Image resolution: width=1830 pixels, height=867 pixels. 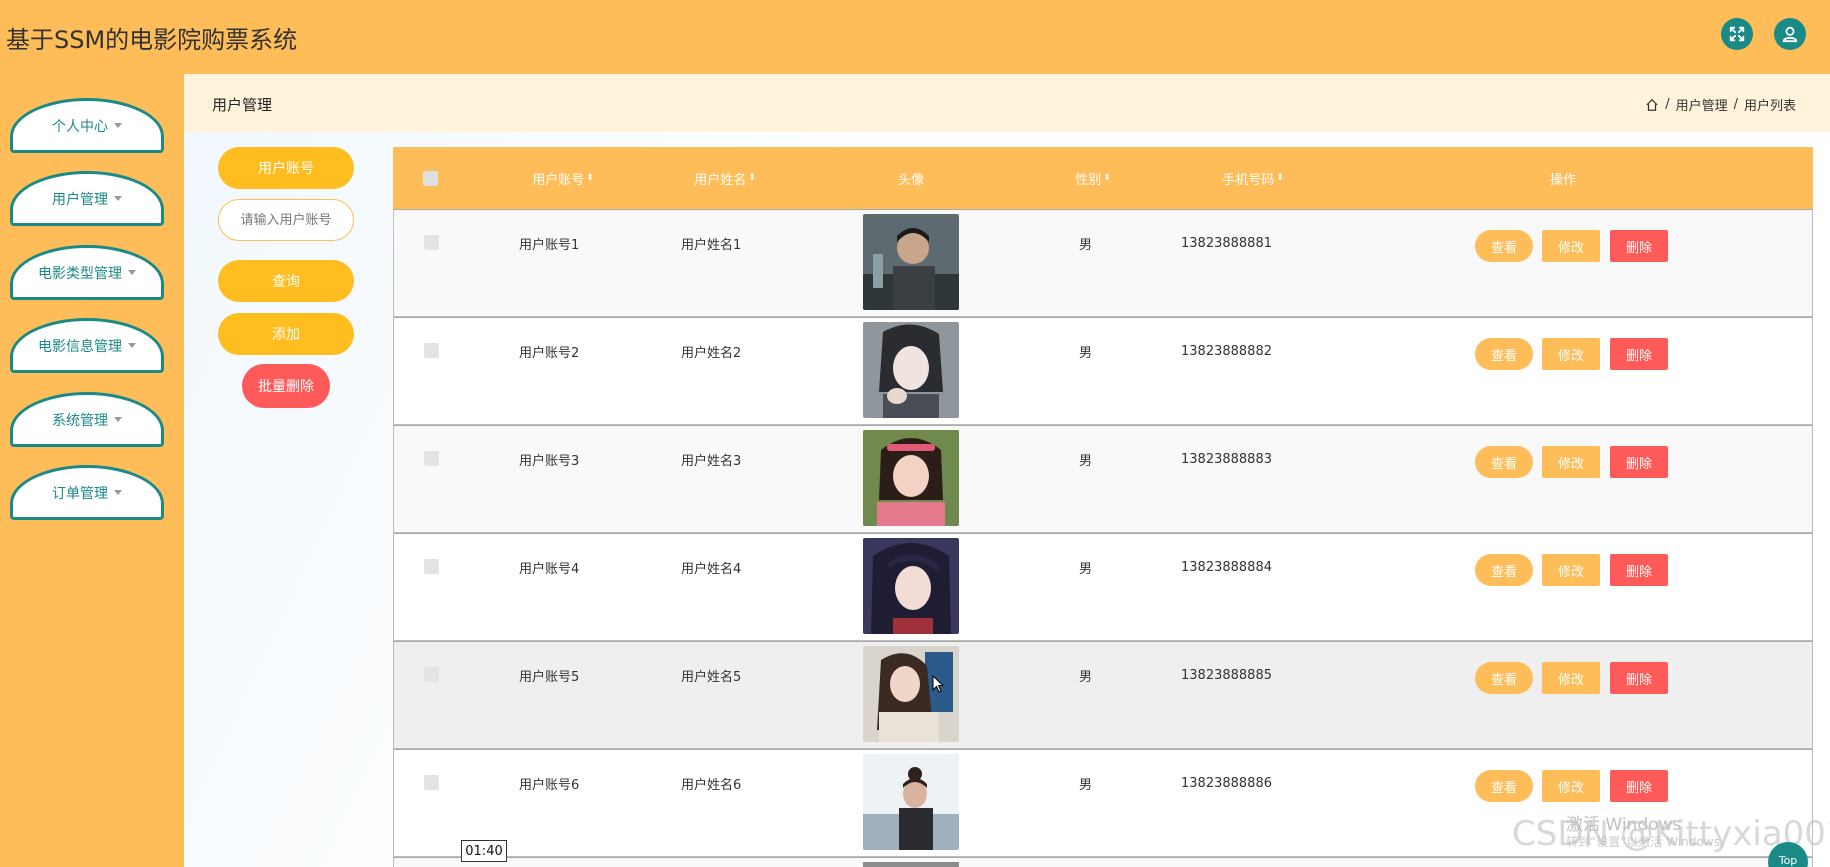 I want to click on cell-name: 用户姓名2, so click(x=711, y=353).